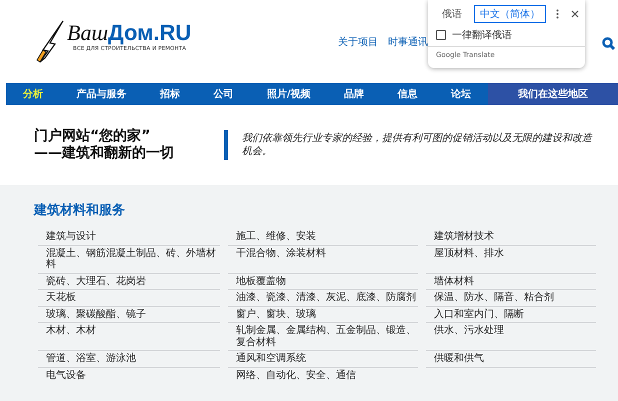 The image size is (618, 401). Describe the element at coordinates (129, 260) in the screenshot. I see `category-link: 混凝土、钢筋混凝土制品、砖、外墙材料` at that location.